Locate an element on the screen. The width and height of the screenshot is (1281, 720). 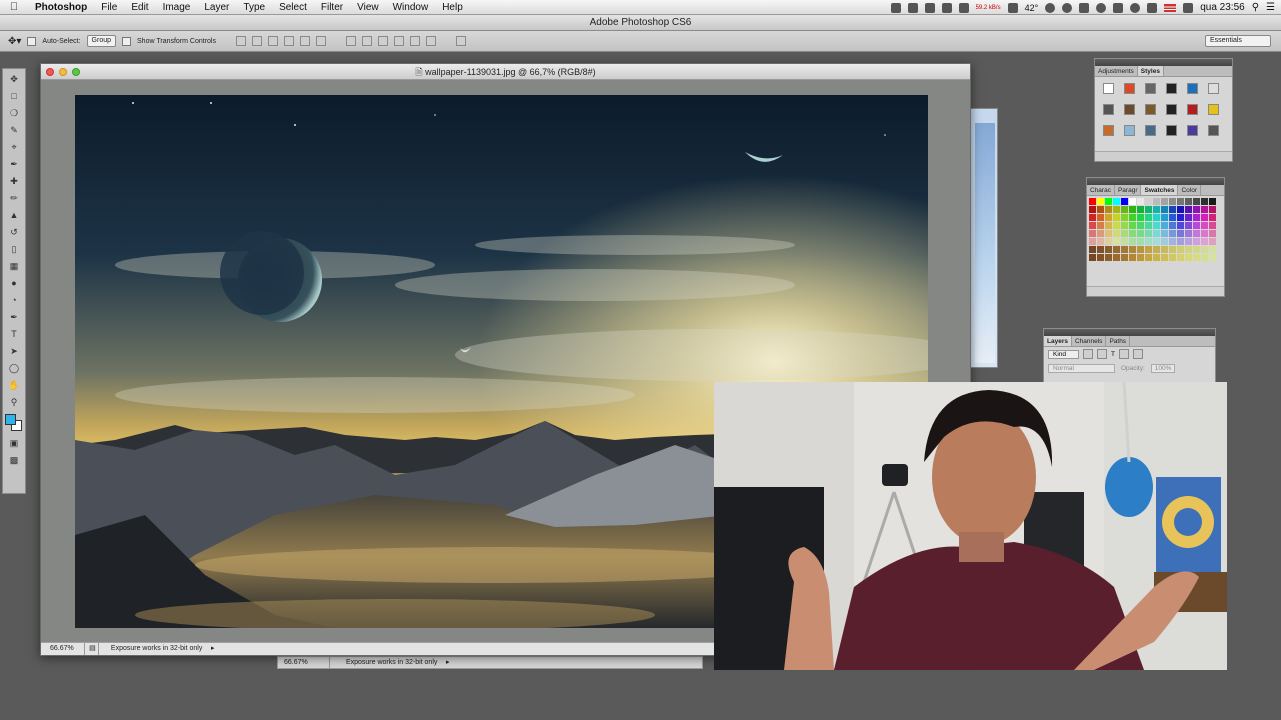
auto-select-checkbox is located at coordinates (32, 41).